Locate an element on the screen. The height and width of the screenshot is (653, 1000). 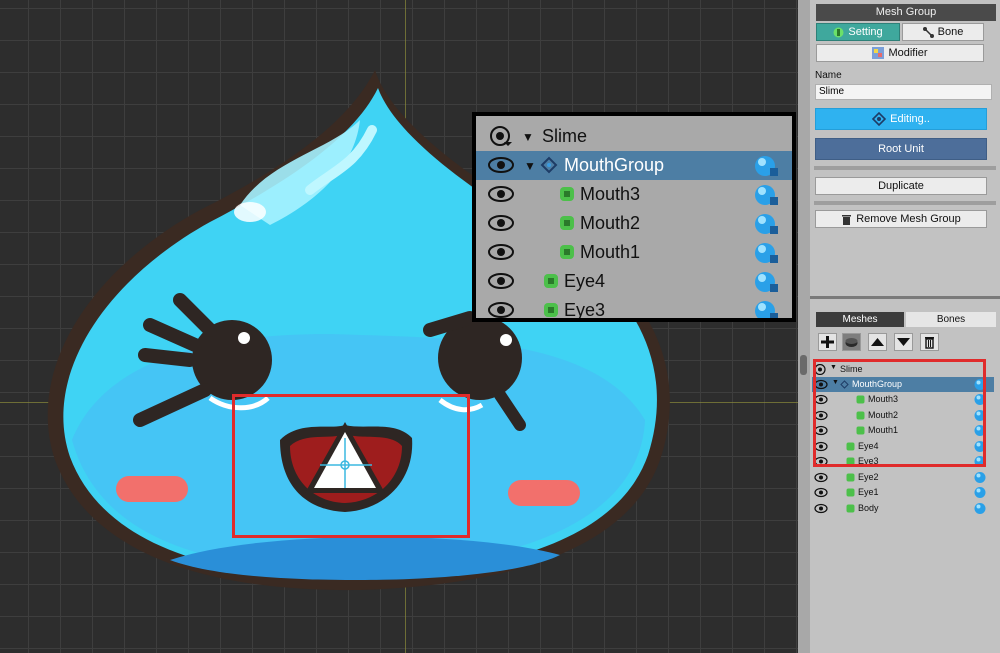
zoom-row-eye4: Eye4 is located at coordinates (634, 281).